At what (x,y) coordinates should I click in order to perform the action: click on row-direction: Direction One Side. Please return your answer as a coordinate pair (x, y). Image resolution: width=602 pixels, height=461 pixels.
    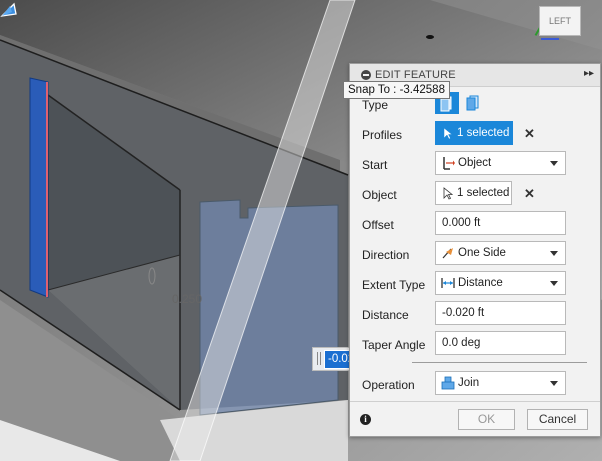
    Looking at the image, I should click on (475, 255).